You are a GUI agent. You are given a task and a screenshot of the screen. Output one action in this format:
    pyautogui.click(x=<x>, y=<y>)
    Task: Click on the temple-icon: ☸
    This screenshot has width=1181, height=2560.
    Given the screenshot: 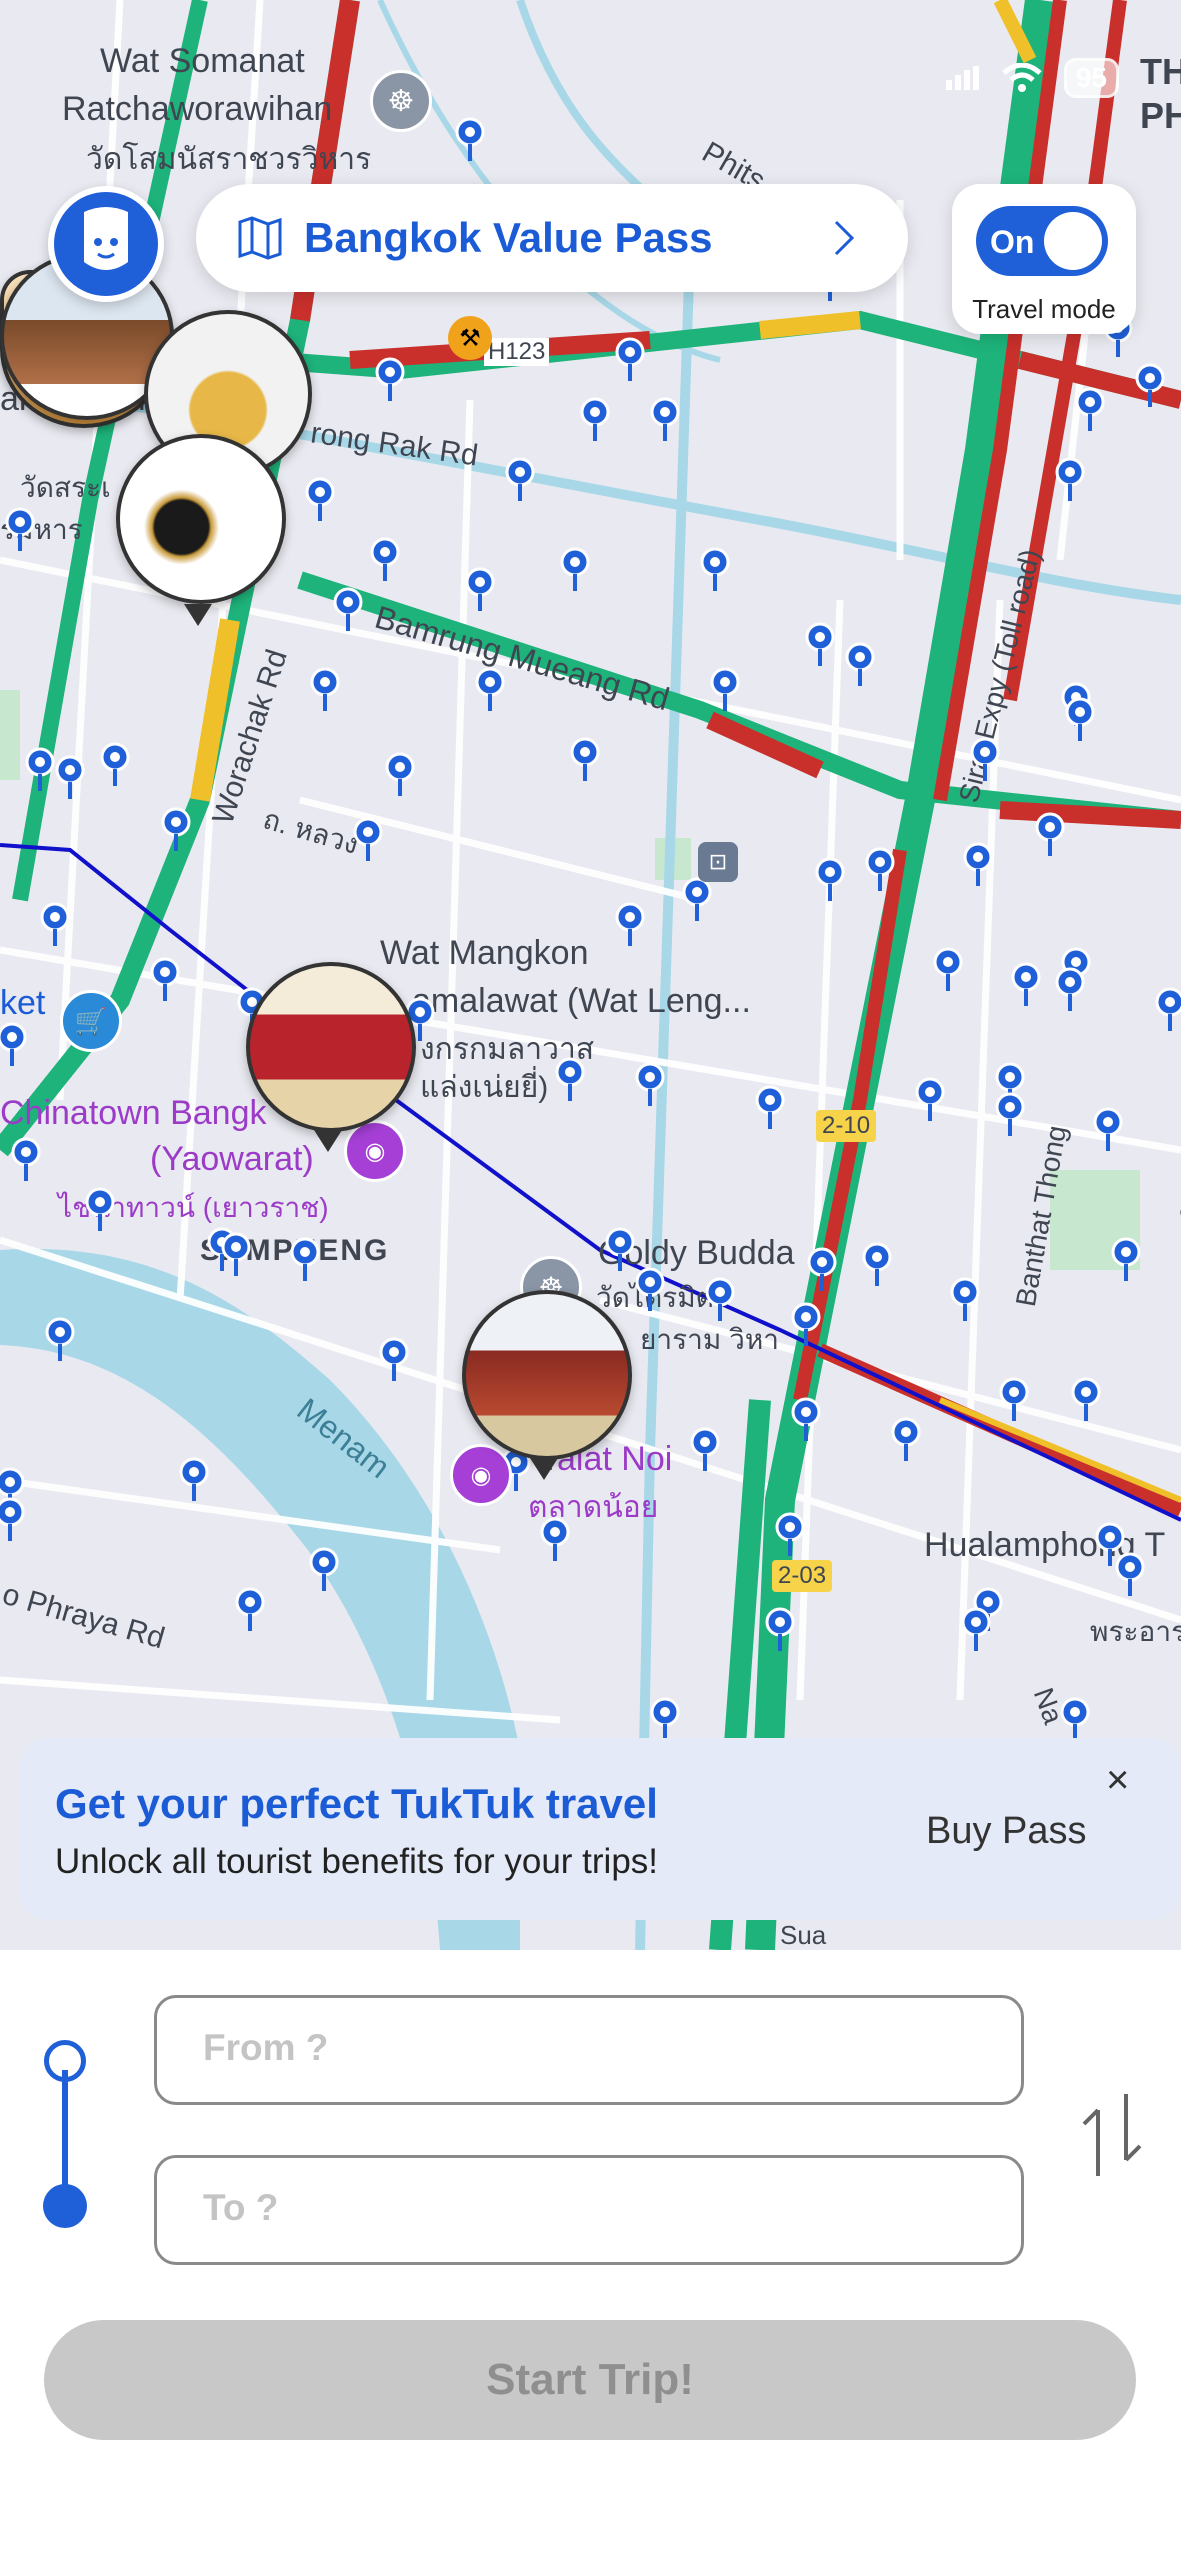 What is the action you would take?
    pyautogui.click(x=401, y=101)
    